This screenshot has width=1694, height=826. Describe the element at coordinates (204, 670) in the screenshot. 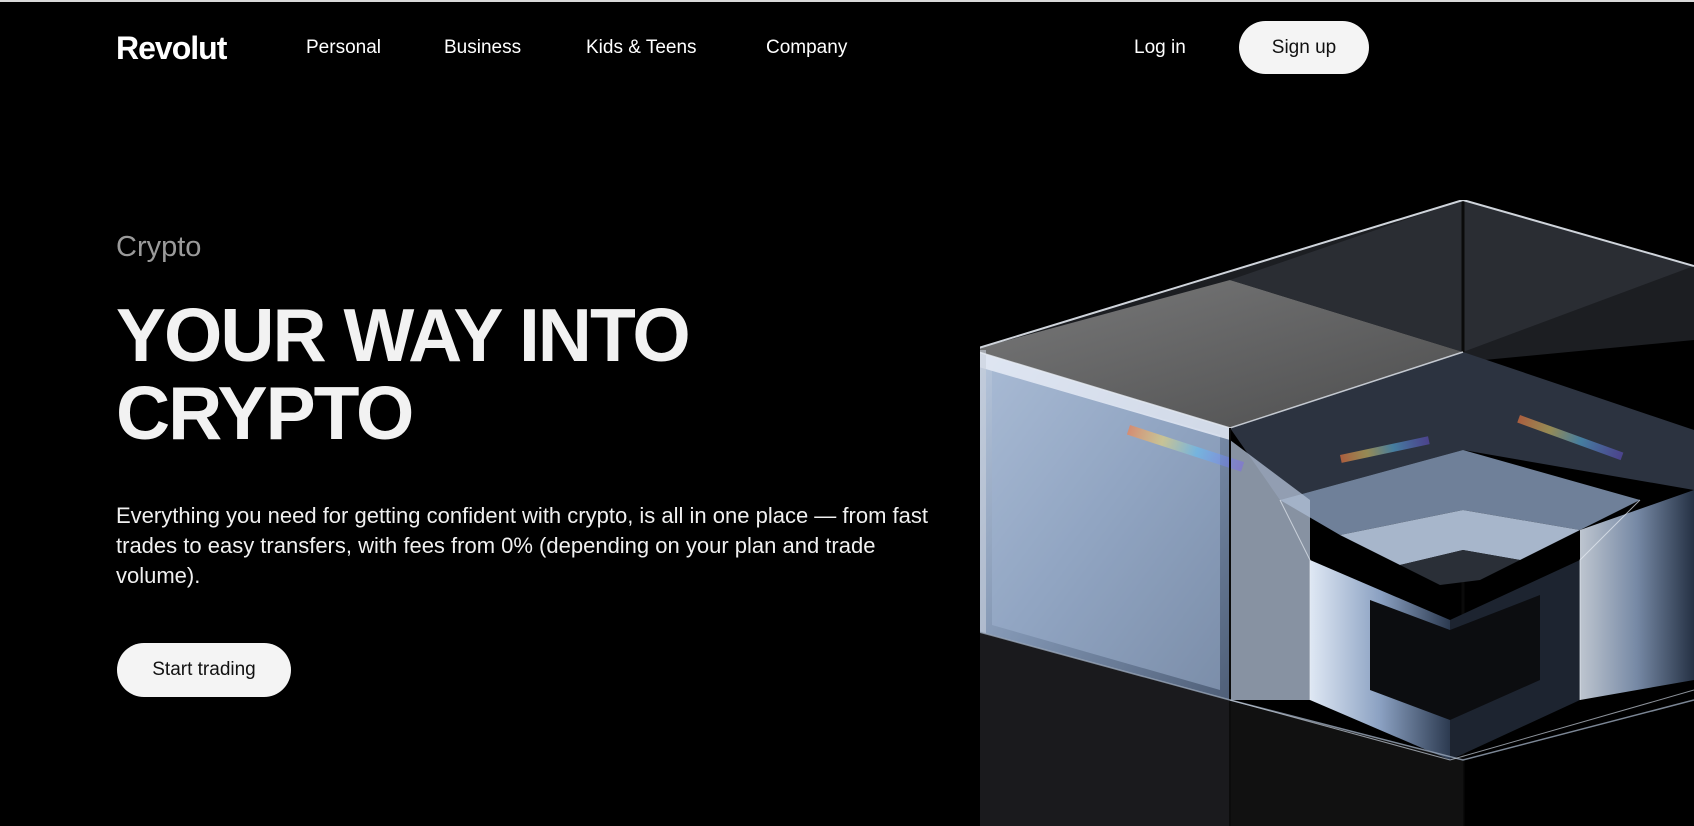

I see `start-trading-button: Start trading` at that location.